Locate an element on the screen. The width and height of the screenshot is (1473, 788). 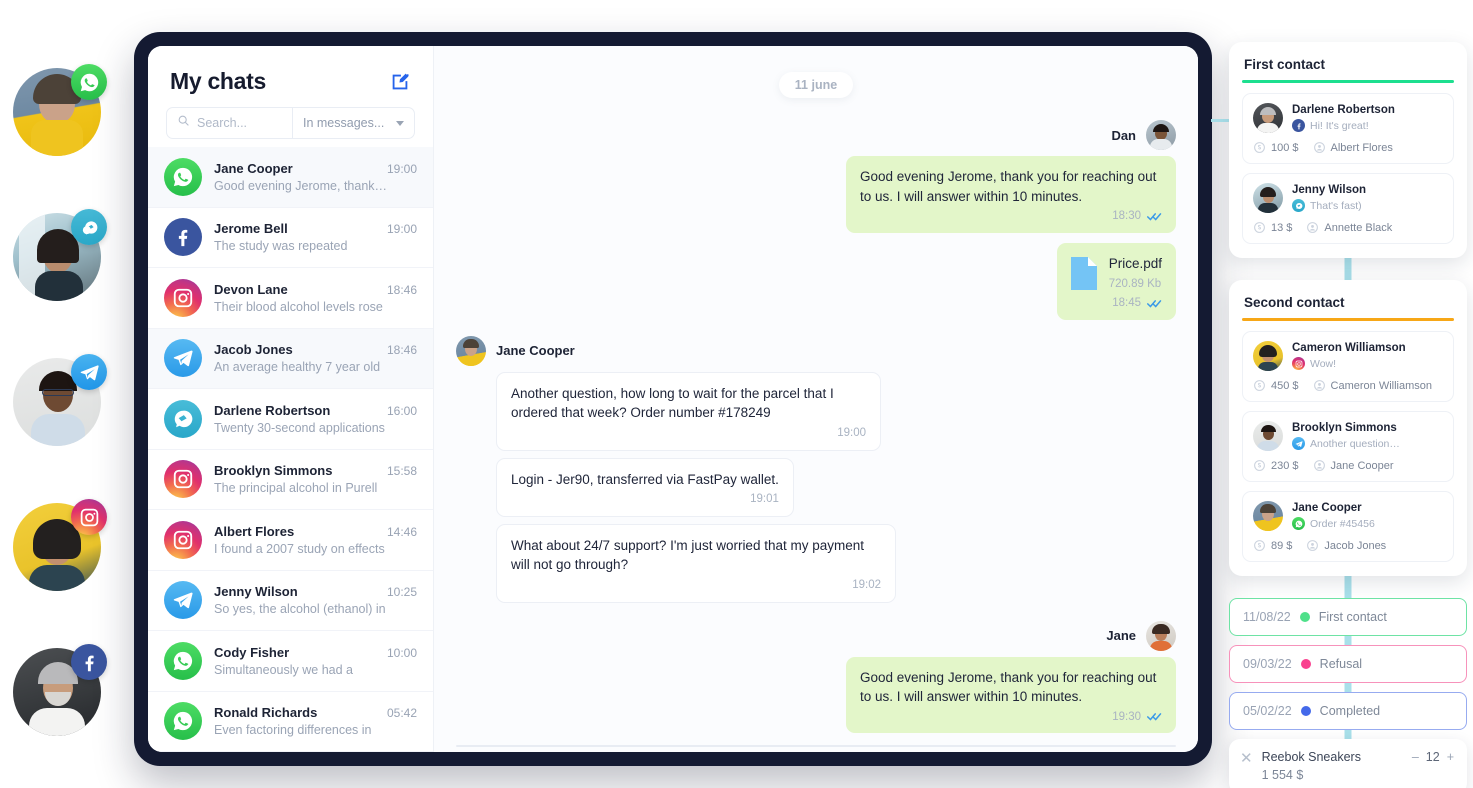
contact-meta: 100 $ Albert Flores is located at coordinates (1348, 147).